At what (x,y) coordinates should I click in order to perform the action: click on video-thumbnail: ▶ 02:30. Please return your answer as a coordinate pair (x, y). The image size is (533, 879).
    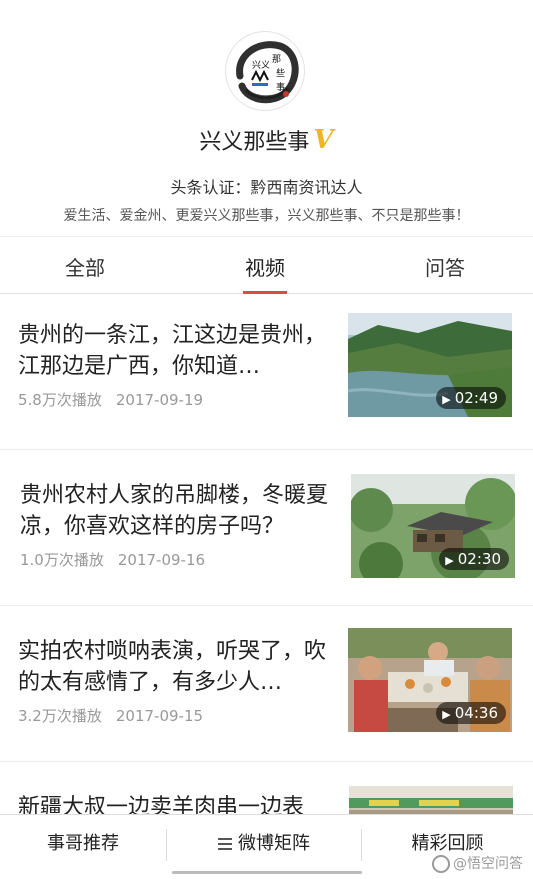
    Looking at the image, I should click on (433, 526).